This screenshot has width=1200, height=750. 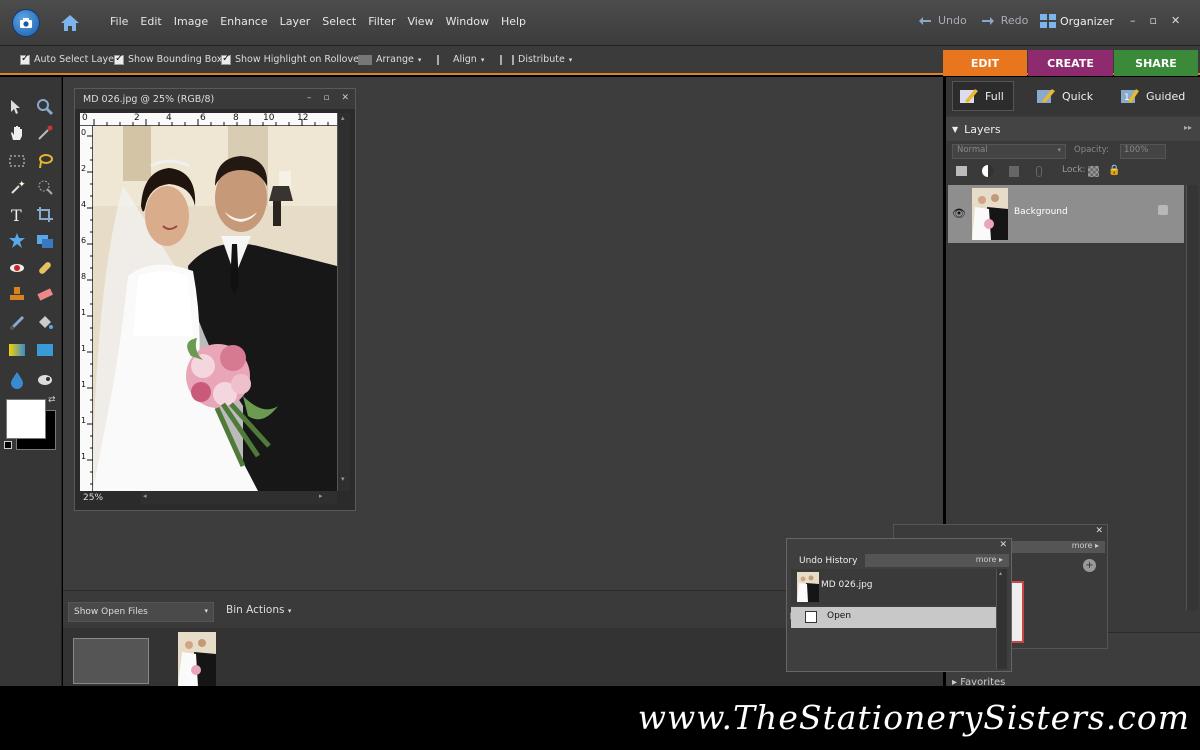 I want to click on foreground-color-swatch, so click(x=26, y=419).